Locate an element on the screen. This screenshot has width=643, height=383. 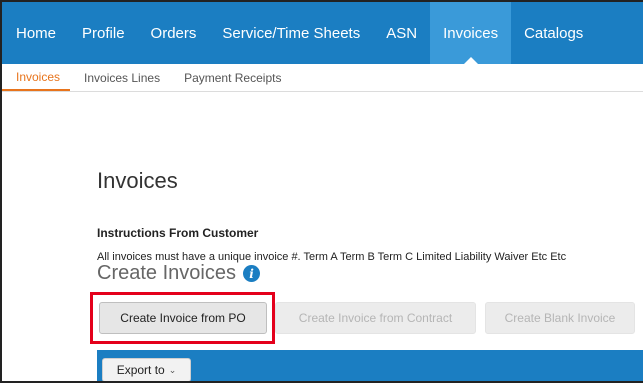
export-label: Export to is located at coordinates (140, 370).